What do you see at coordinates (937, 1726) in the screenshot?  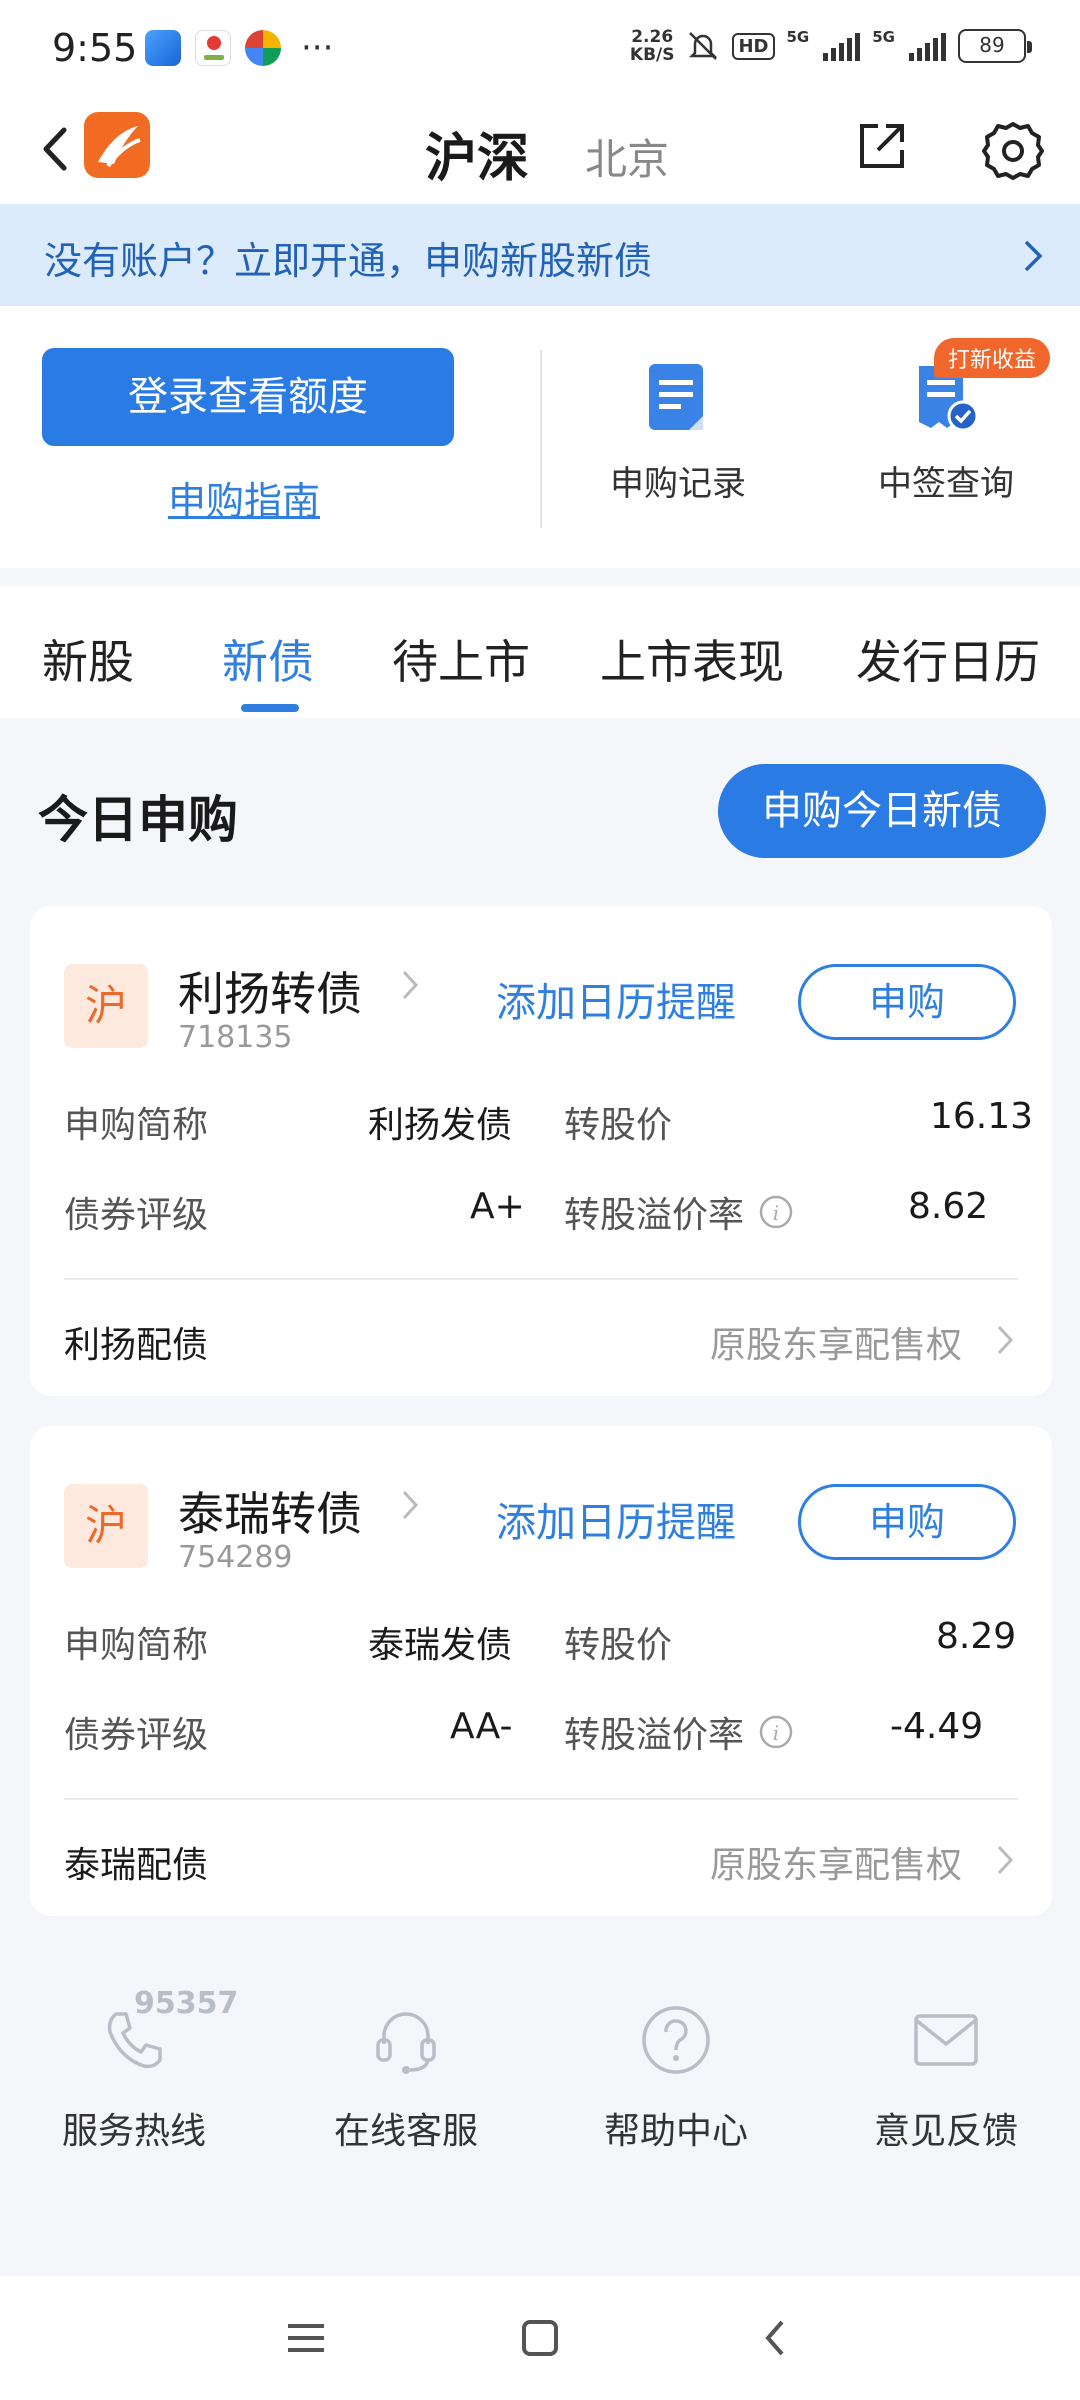 I see `conversion-premium-value: -4.49` at bounding box center [937, 1726].